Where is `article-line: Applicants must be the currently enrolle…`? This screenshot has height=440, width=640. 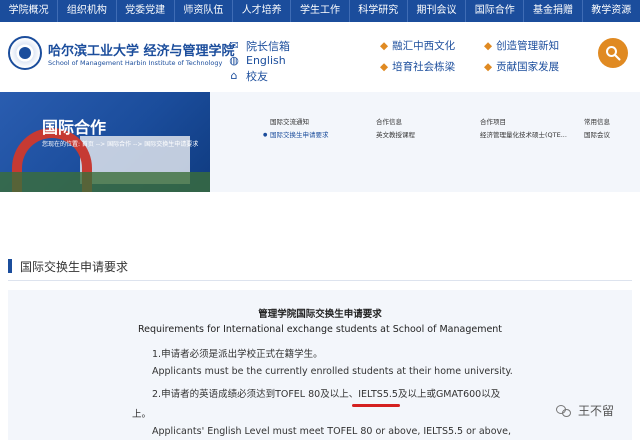
article-line: Applicants must be the currently enrolle… is located at coordinates (332, 371).